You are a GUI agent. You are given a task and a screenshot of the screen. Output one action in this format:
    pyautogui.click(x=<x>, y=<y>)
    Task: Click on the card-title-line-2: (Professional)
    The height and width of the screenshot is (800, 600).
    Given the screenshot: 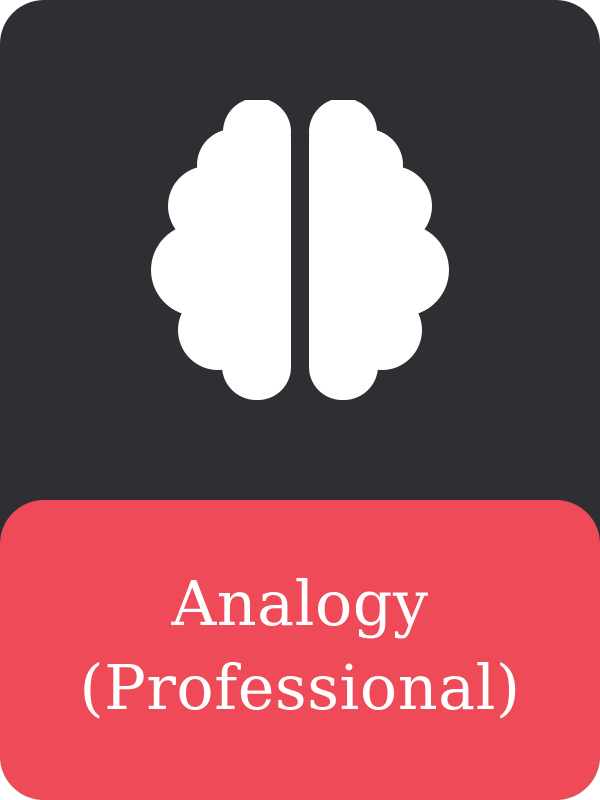 What is the action you would take?
    pyautogui.click(x=300, y=687)
    